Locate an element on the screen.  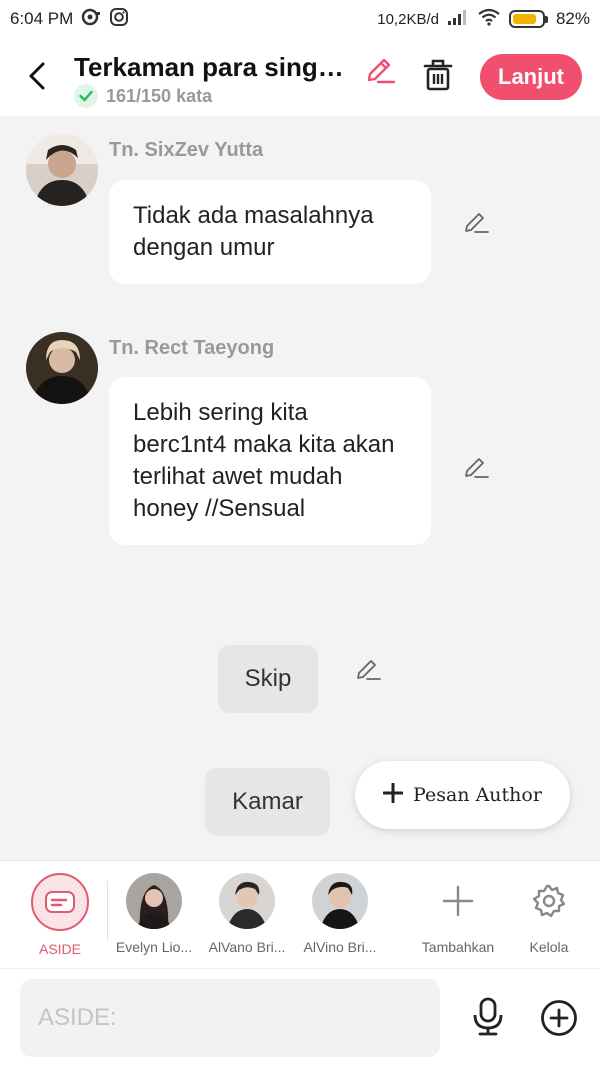
message-bubble: Tidak ada masalahnya dengan umur is located at coordinates (270, 232).